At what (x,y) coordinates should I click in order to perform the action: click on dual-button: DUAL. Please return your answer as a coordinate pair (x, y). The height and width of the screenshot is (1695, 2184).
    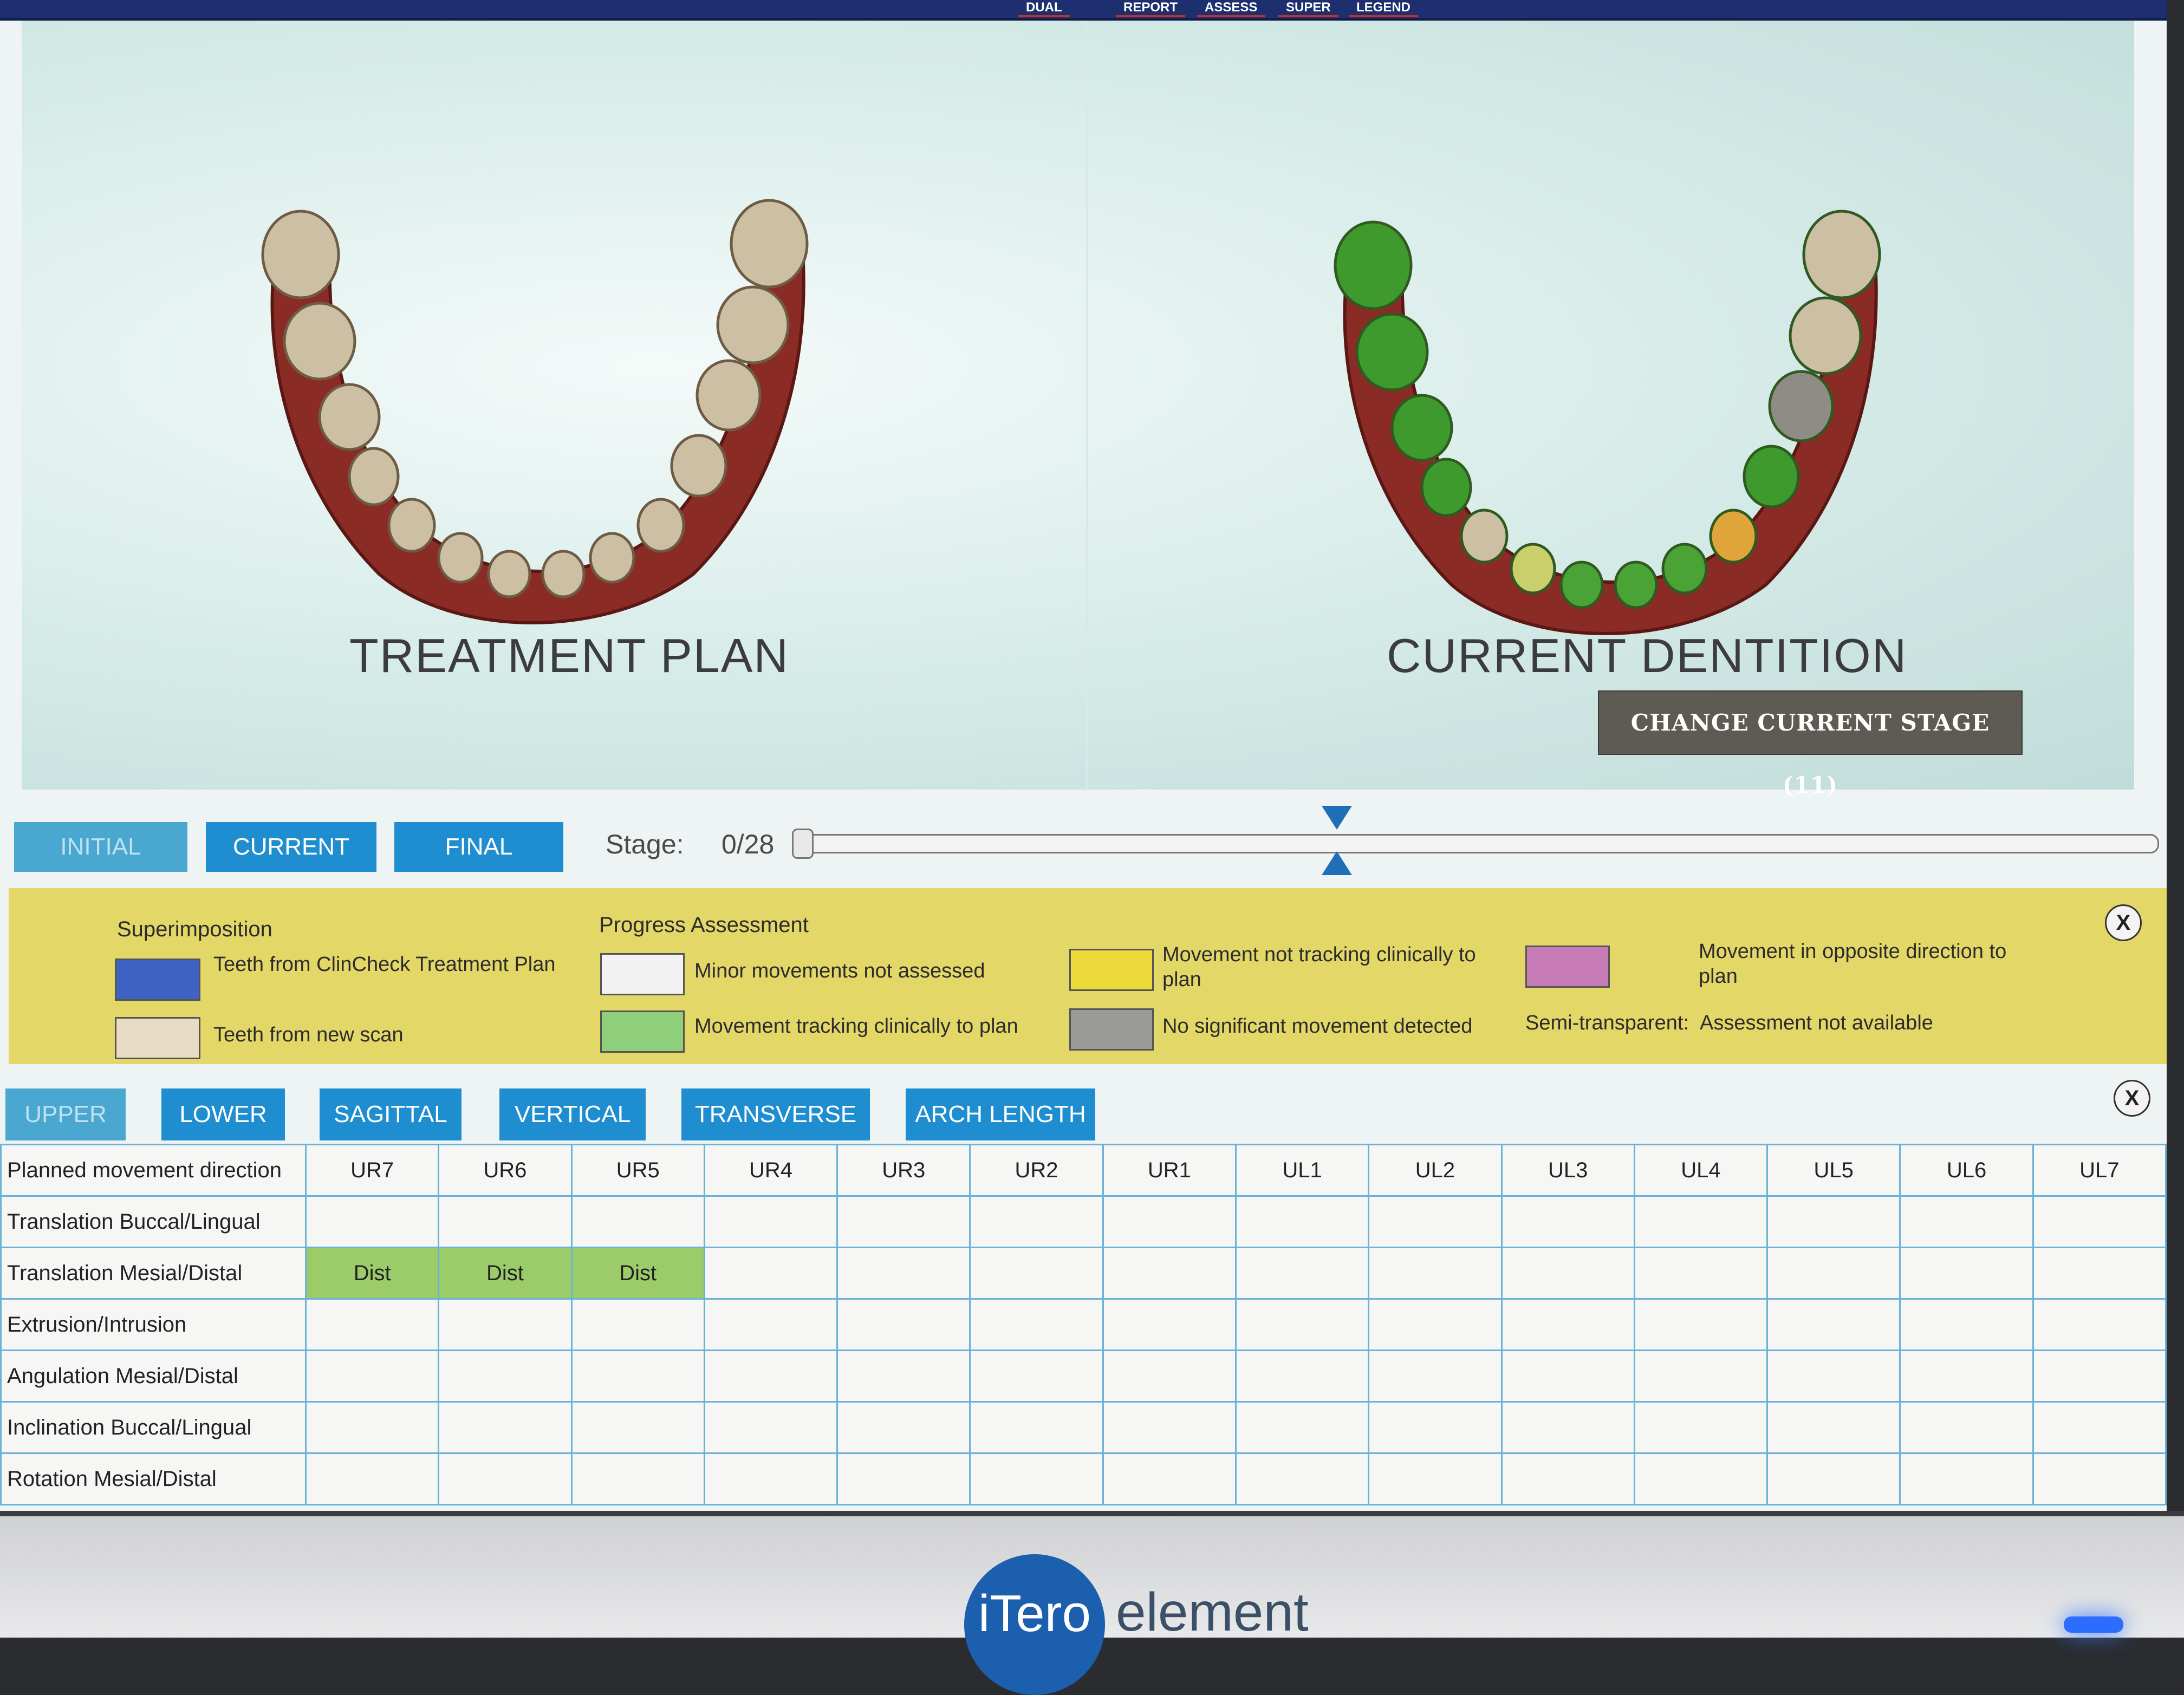
    Looking at the image, I should click on (1044, 8).